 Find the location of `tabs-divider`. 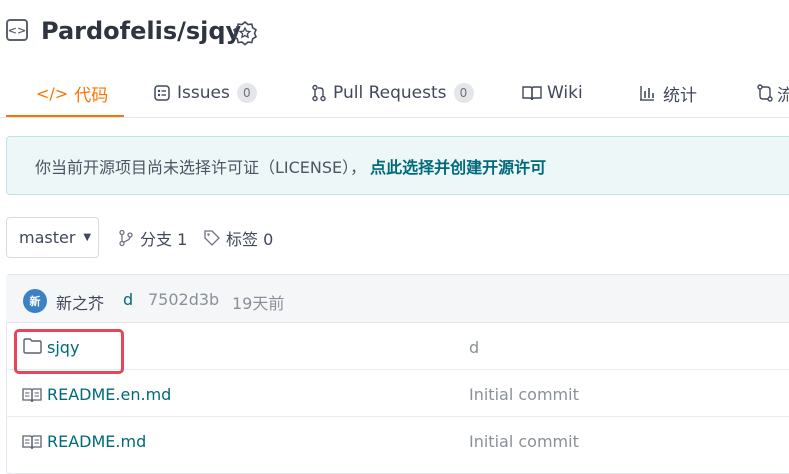

tabs-divider is located at coordinates (394, 117).